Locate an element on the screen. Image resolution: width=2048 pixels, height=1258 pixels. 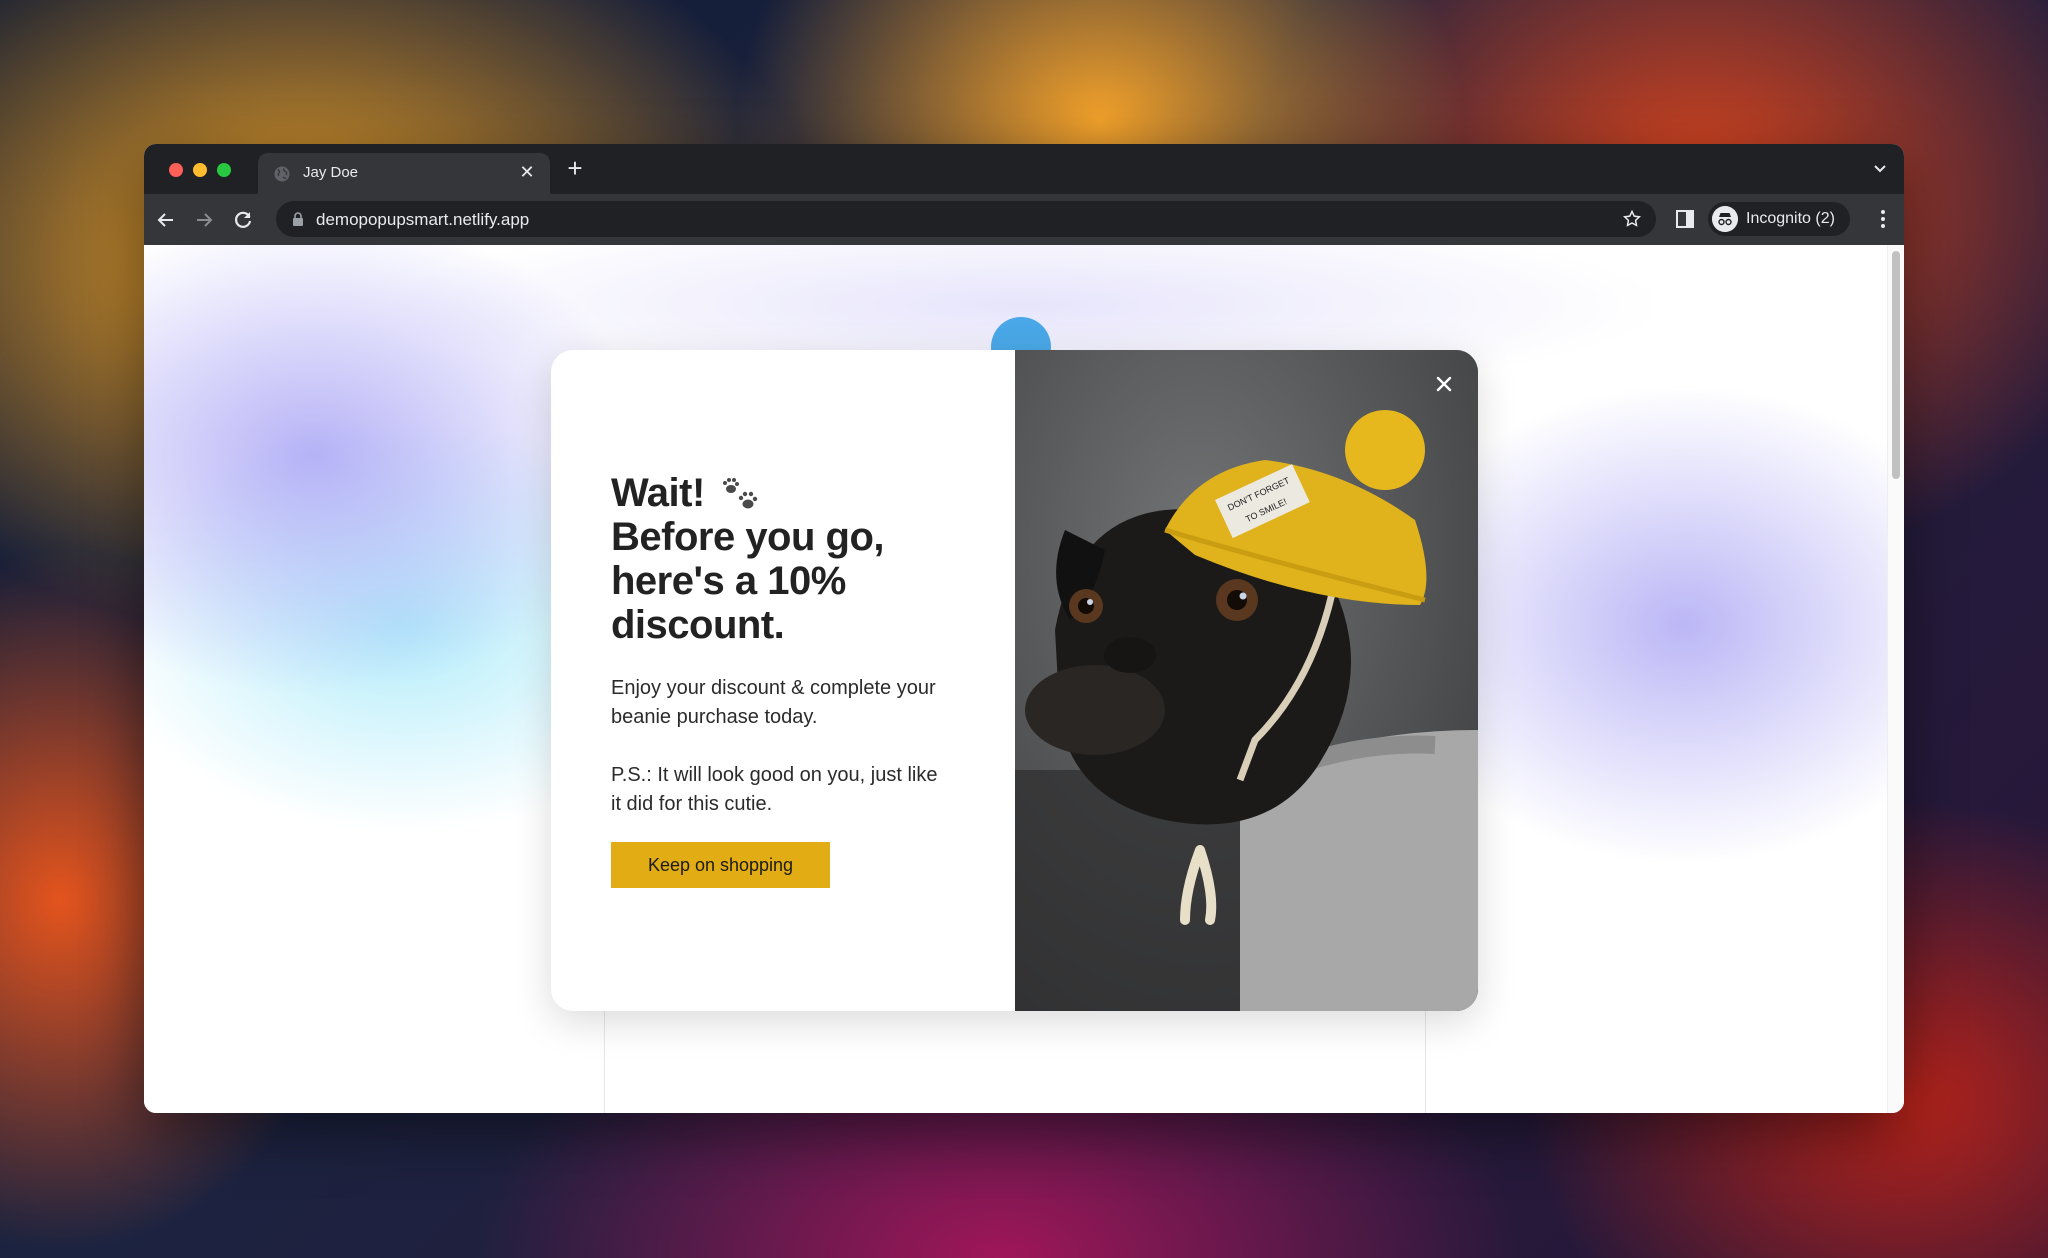
tab-title: Jay Doe is located at coordinates (331, 172).